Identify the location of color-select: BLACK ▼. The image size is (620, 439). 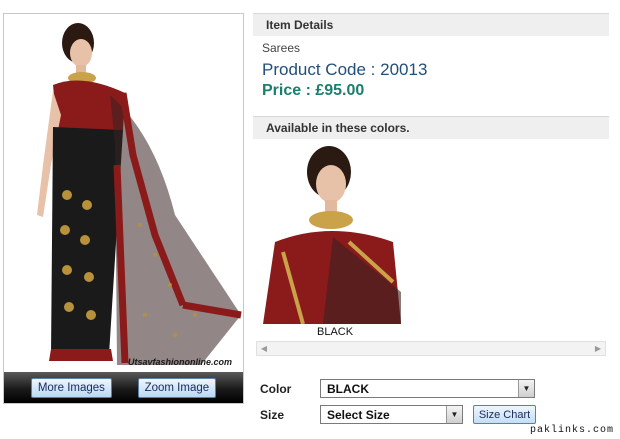
(427, 388).